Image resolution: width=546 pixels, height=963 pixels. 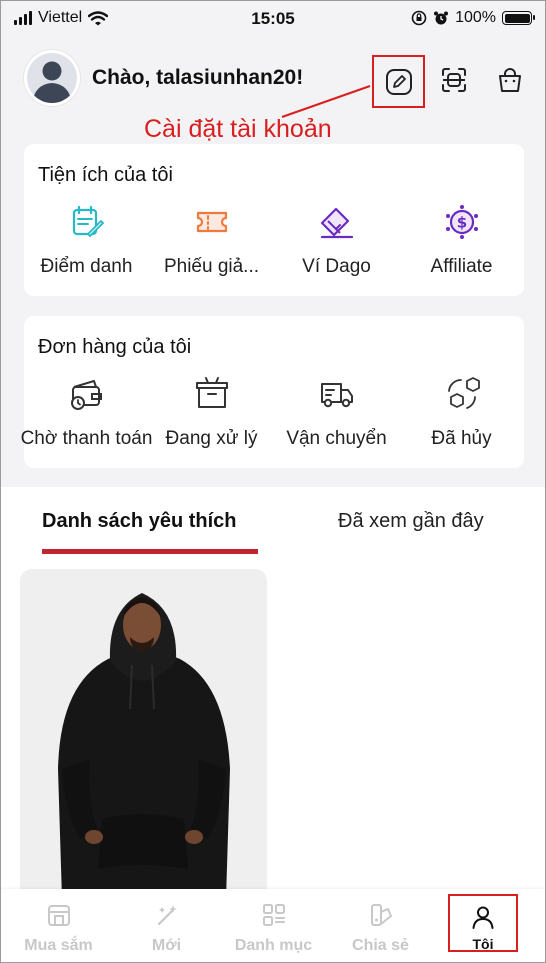 What do you see at coordinates (273, 19) in the screenshot?
I see `status-bar: Viettel 15:05 100%` at bounding box center [273, 19].